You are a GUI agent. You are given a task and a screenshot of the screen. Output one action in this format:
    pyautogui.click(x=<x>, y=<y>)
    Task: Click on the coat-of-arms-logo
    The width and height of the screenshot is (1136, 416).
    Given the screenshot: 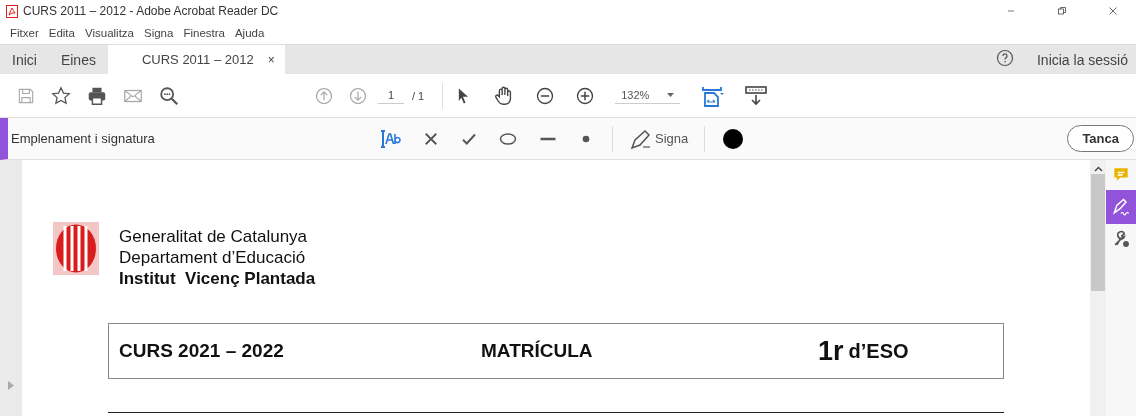 What is the action you would take?
    pyautogui.click(x=76, y=248)
    